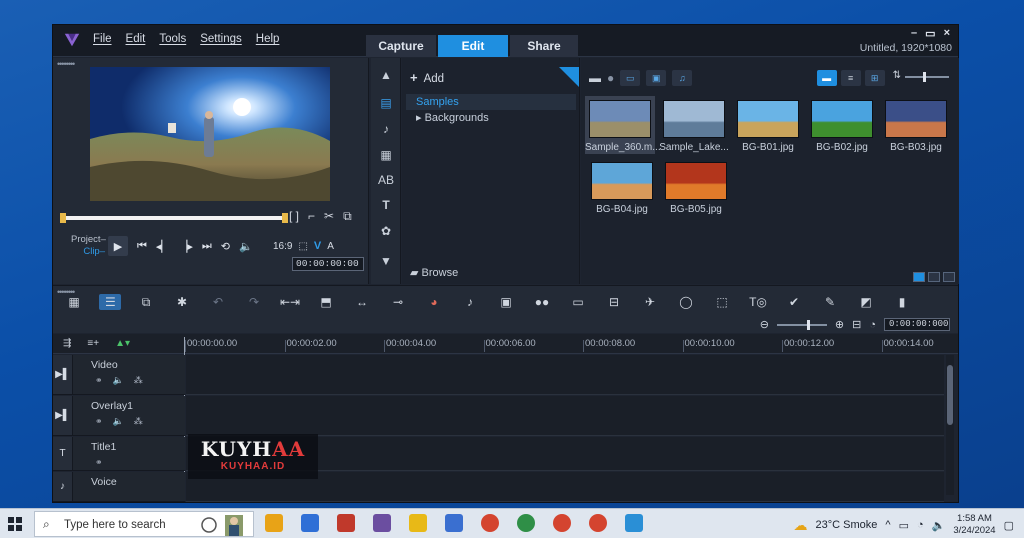 Image resolution: width=1024 pixels, height=538 pixels. Describe the element at coordinates (565, 375) in the screenshot. I see `video-track-body` at that location.